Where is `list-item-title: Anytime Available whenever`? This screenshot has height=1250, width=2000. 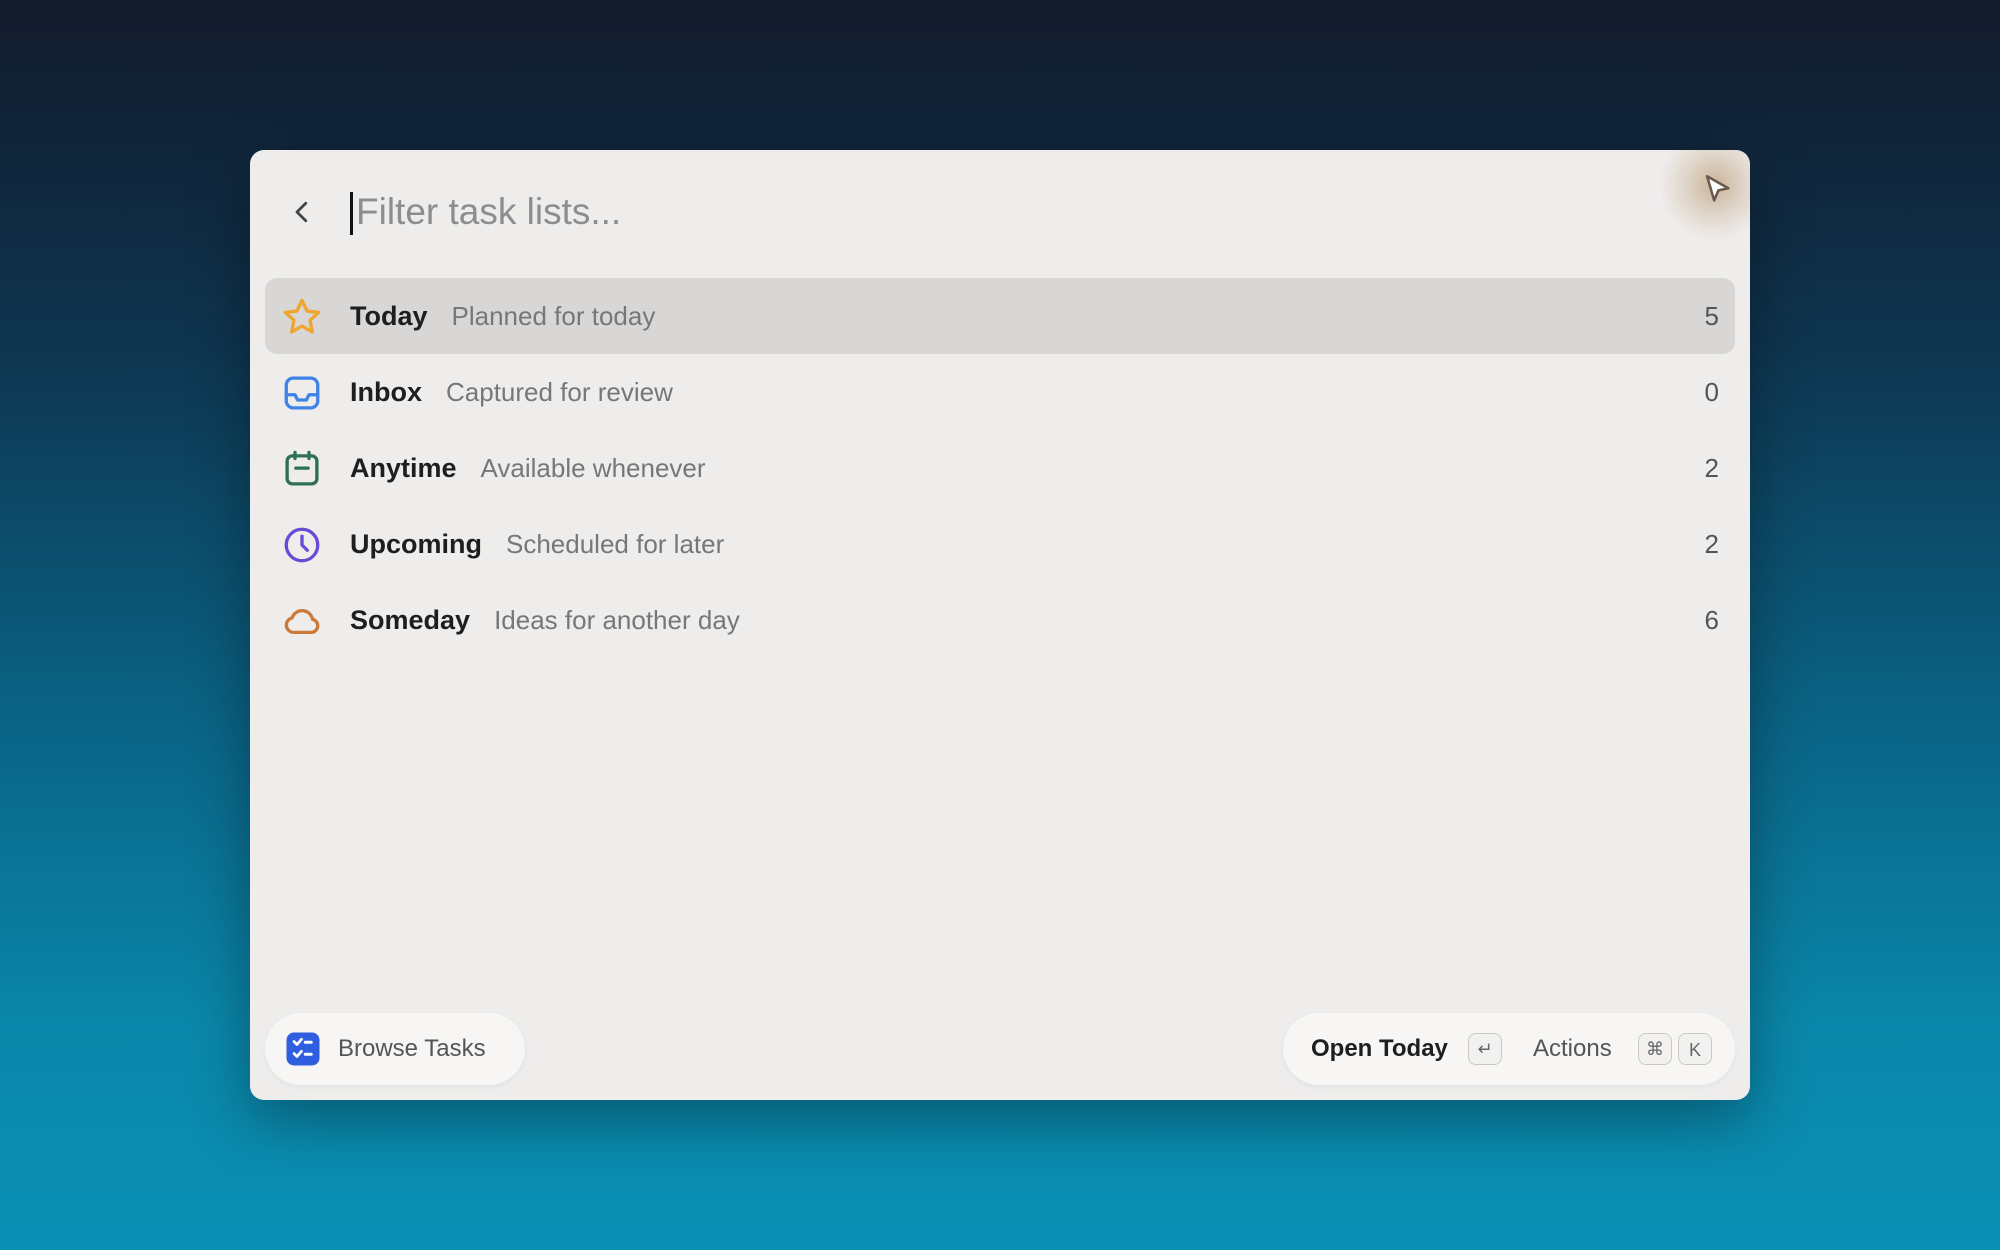
list-item-title: Anytime Available whenever is located at coordinates (528, 468).